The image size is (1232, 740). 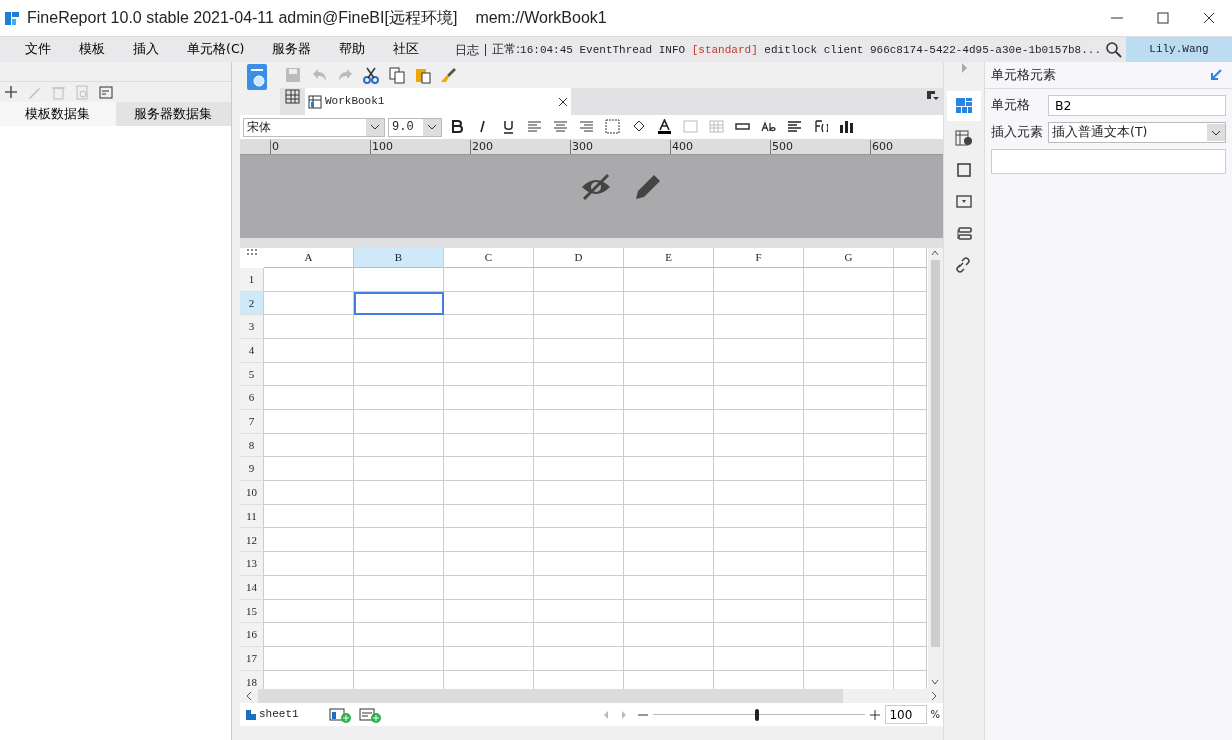 What do you see at coordinates (438, 101) in the screenshot?
I see `file-tab: WorkBook1` at bounding box center [438, 101].